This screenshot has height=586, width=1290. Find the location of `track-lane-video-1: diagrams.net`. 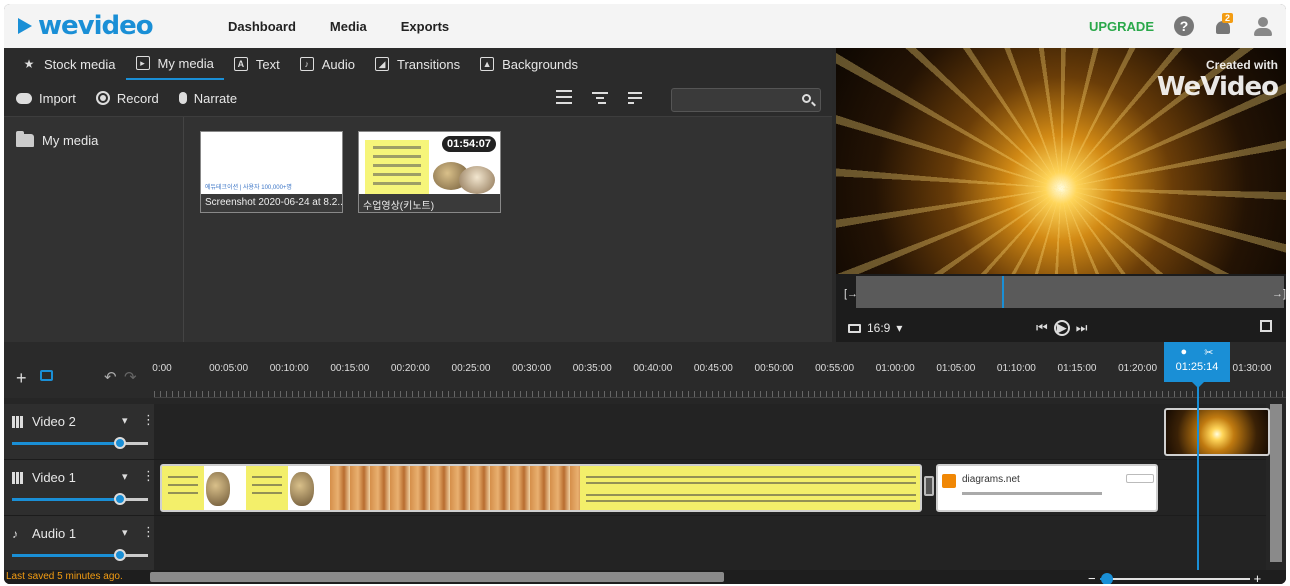

track-lane-video-1: diagrams.net is located at coordinates (710, 488).